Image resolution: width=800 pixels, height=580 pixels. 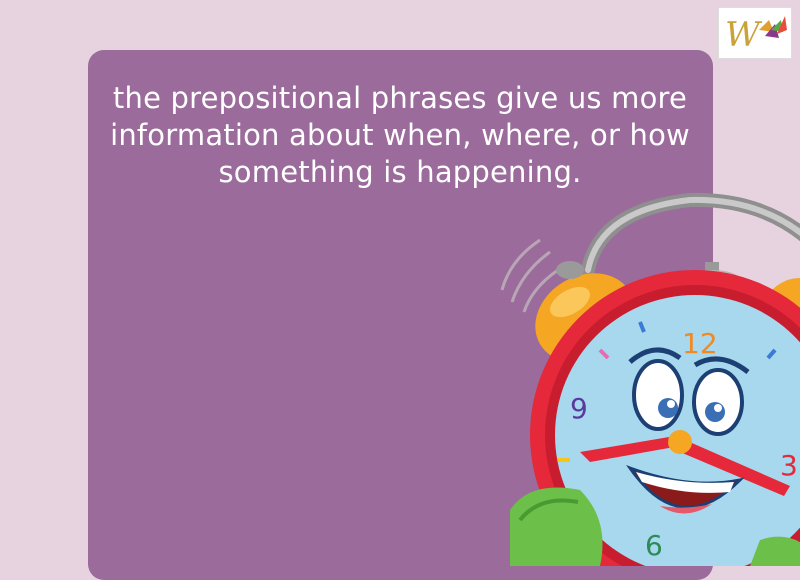 I want to click on w-kite-logo-icon: W, so click(x=755, y=33).